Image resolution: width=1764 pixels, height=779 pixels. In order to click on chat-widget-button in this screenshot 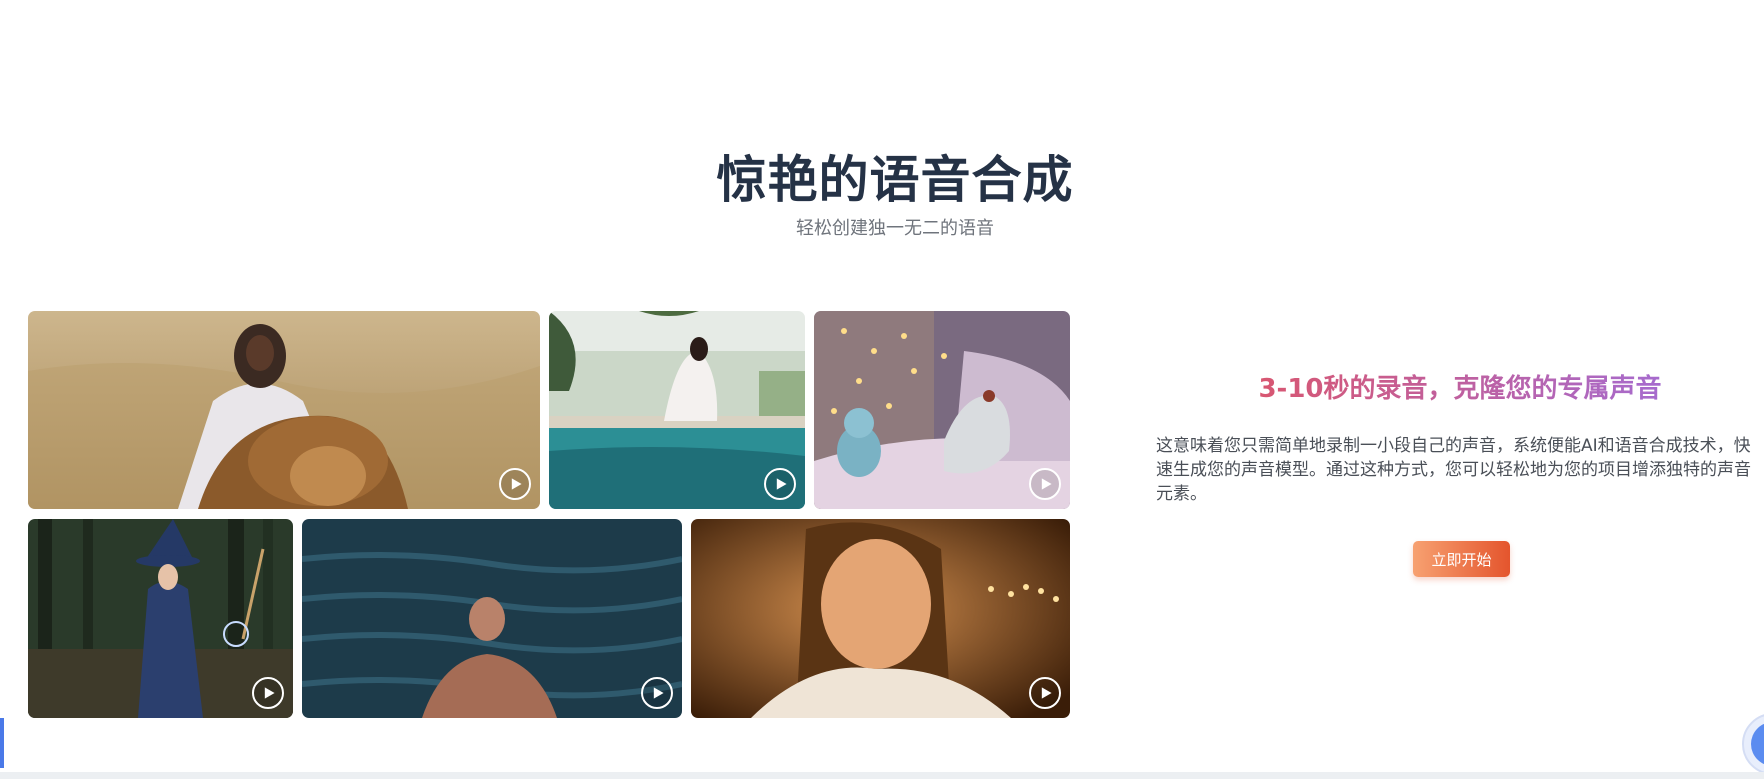, I will do `click(1753, 744)`.